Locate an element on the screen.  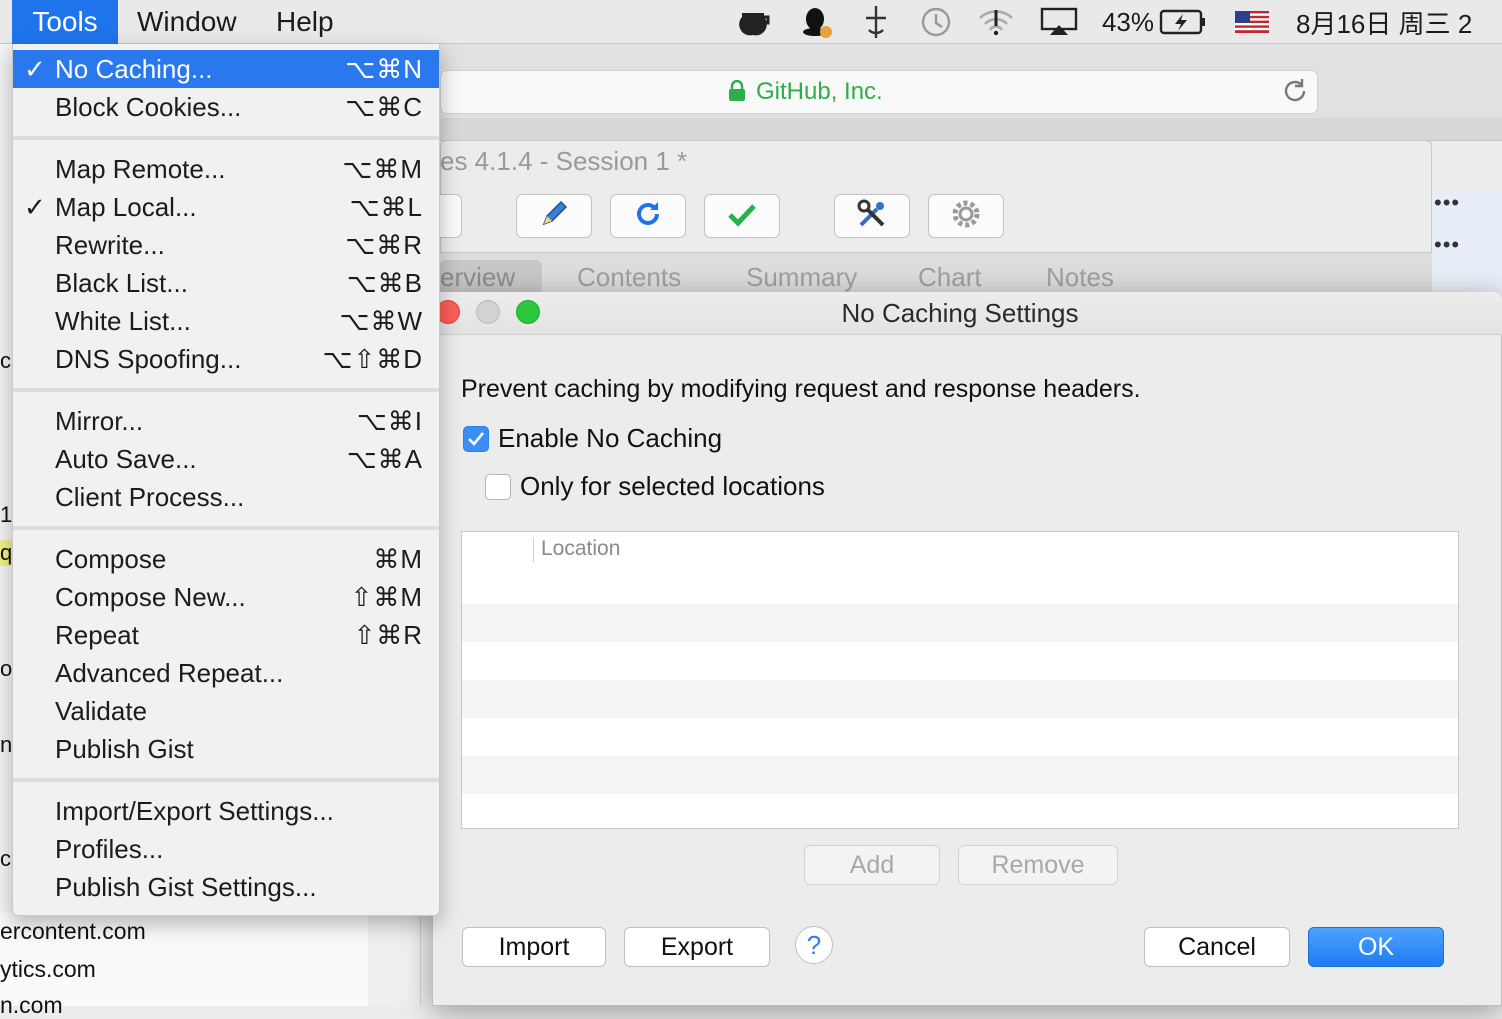
menu-item-no-caching: ✓ No Caching... ⌥⌘N is located at coordinates (226, 69).